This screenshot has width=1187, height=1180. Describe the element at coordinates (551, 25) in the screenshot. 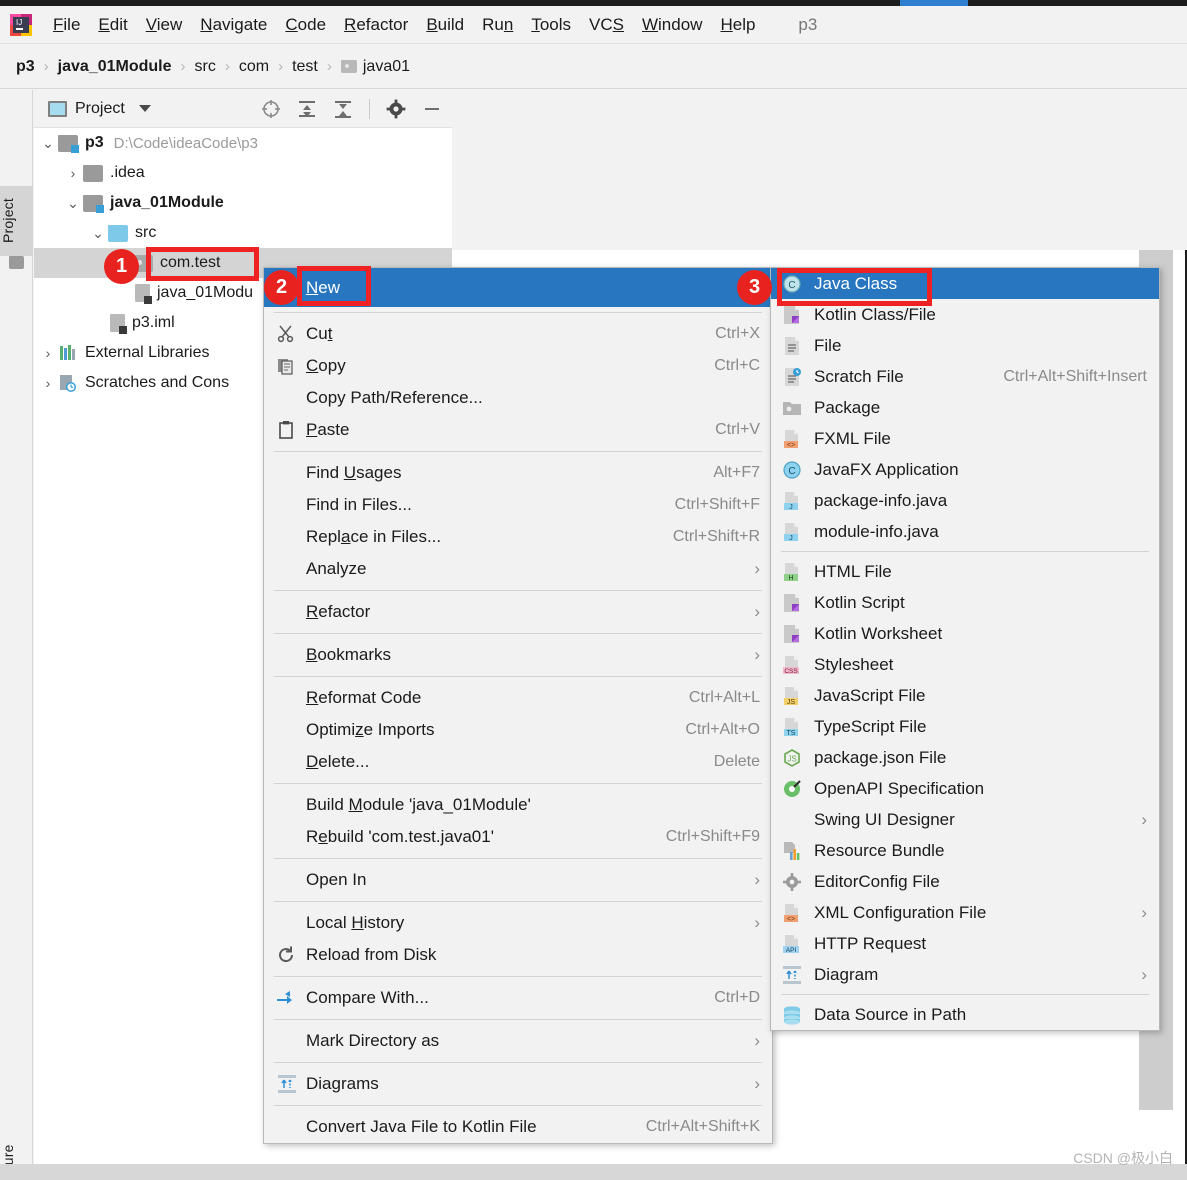

I see `menubar-item-tools: Tools` at that location.